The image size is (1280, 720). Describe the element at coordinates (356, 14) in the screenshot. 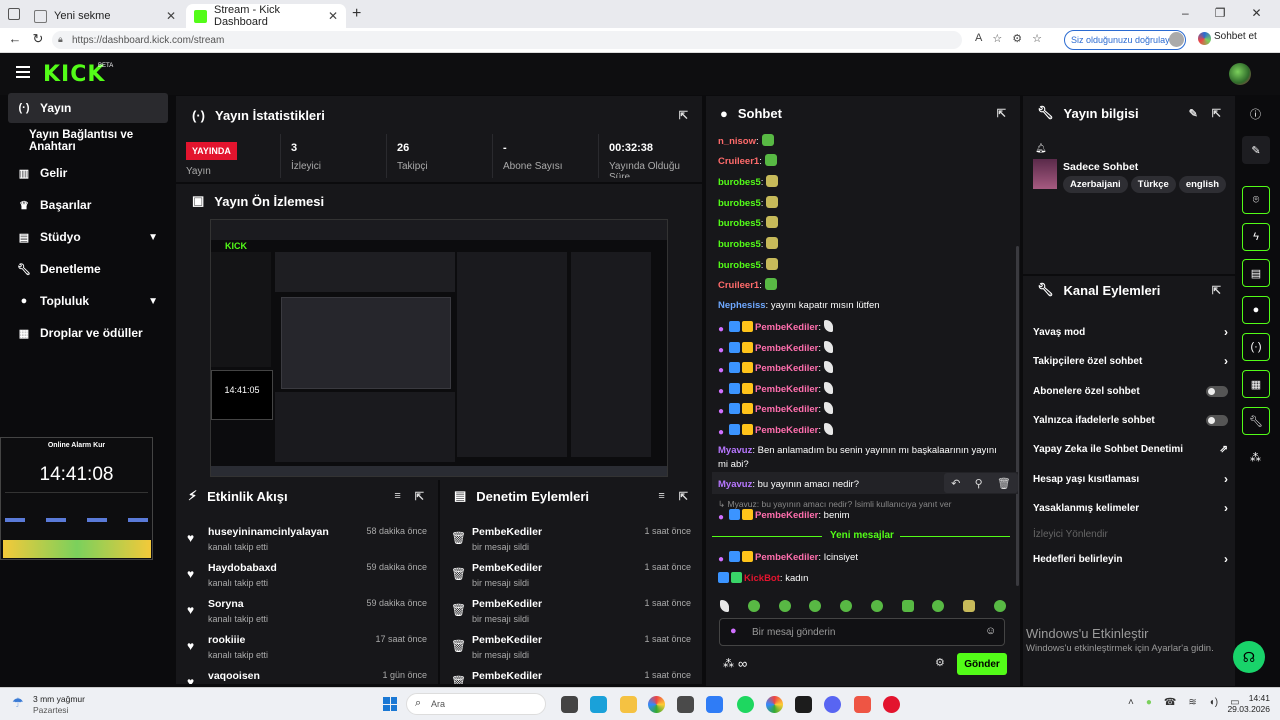

I see `new-tab-plus-icon: +` at that location.